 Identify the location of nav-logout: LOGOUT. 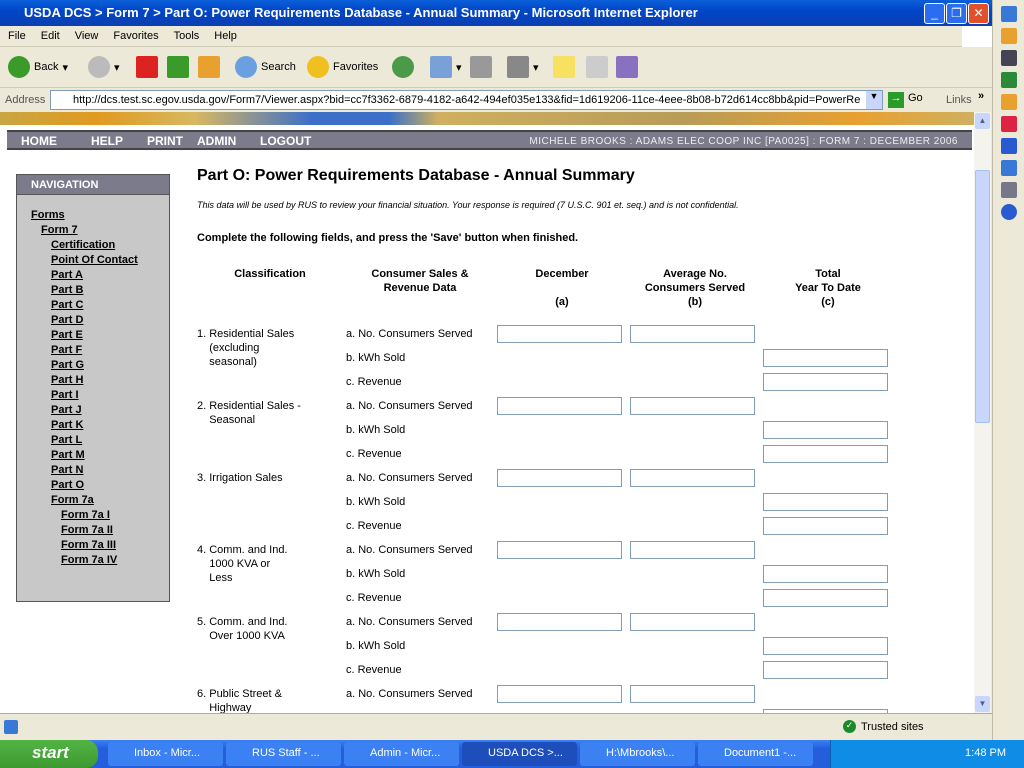
(285, 141).